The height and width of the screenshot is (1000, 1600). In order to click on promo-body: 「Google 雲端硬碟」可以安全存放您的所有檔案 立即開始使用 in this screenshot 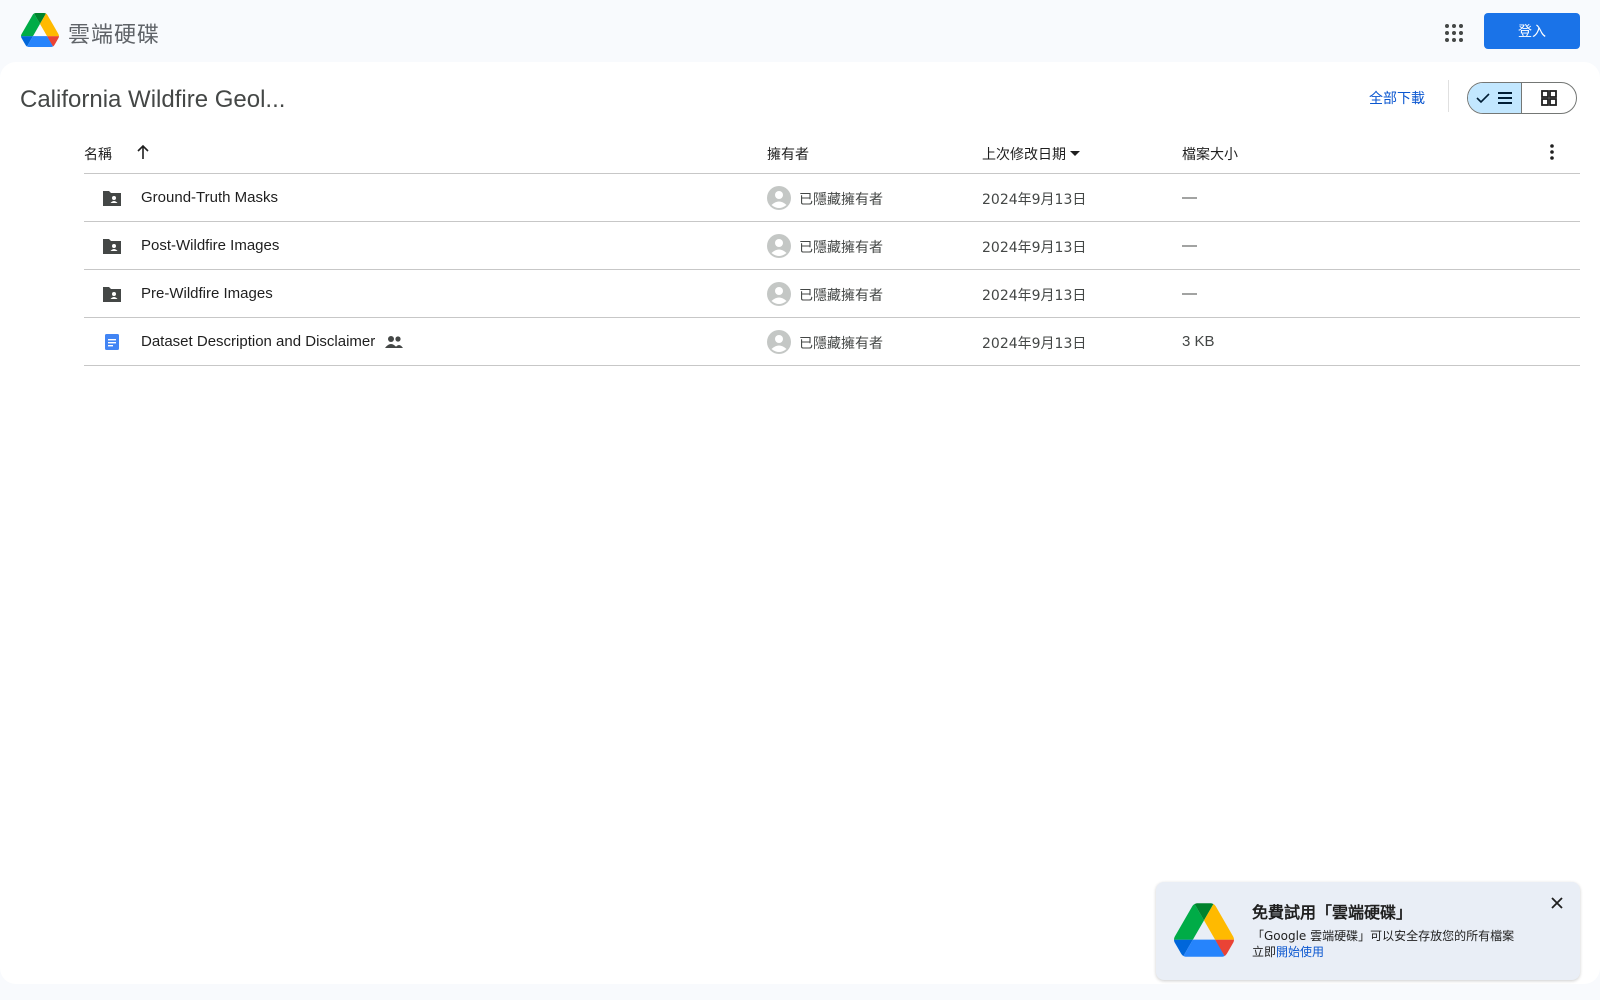, I will do `click(1402, 944)`.